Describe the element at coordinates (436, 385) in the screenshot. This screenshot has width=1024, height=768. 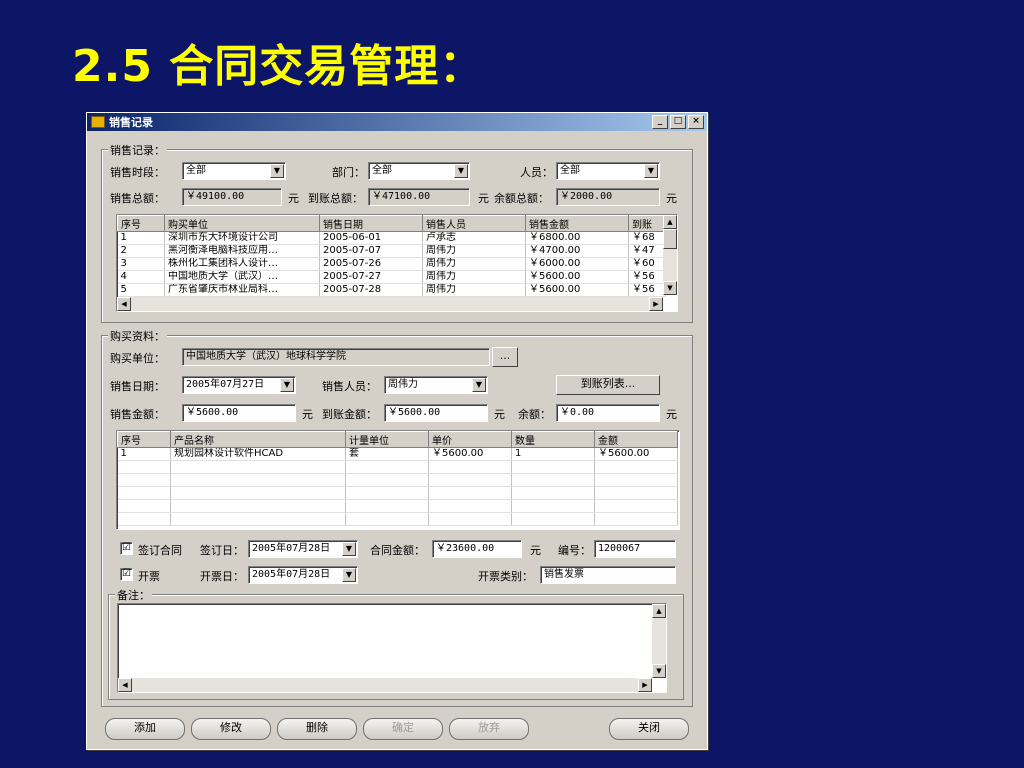
I see `seller-select: 周伟力 ▼` at that location.